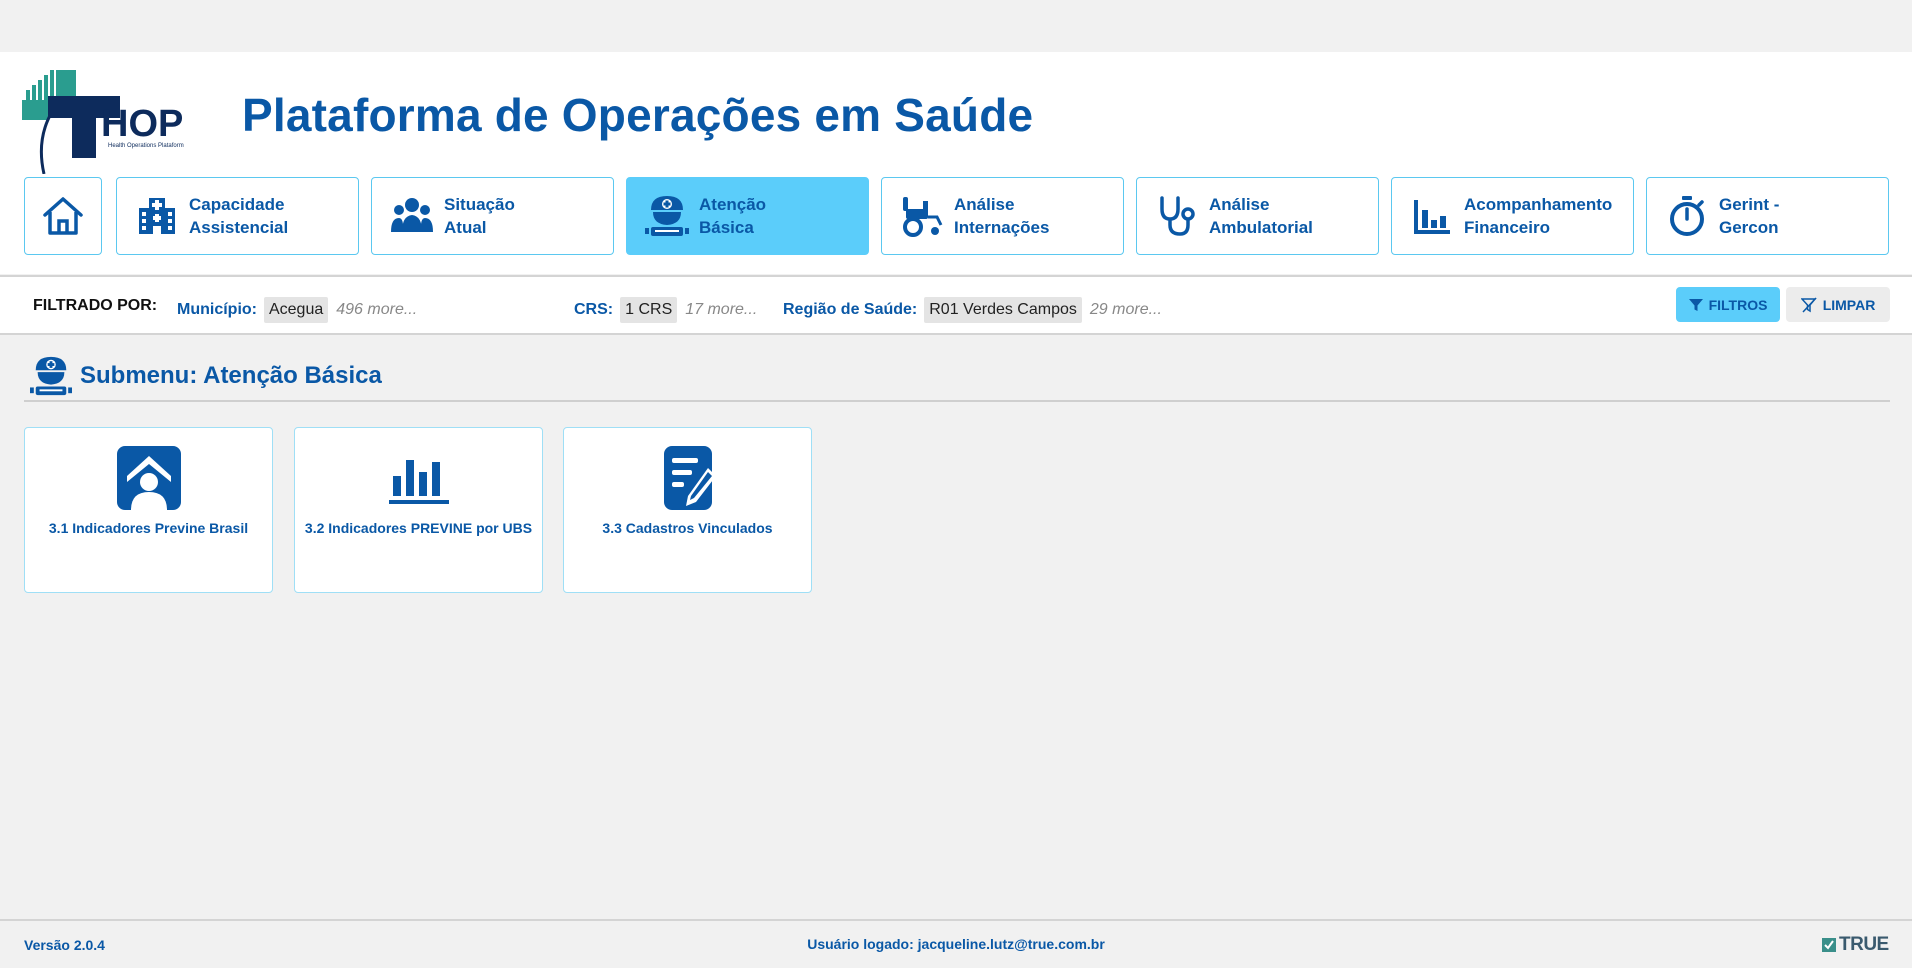 The height and width of the screenshot is (968, 1912). I want to click on logo-subtitle: Health Operations Plataform, so click(146, 146).